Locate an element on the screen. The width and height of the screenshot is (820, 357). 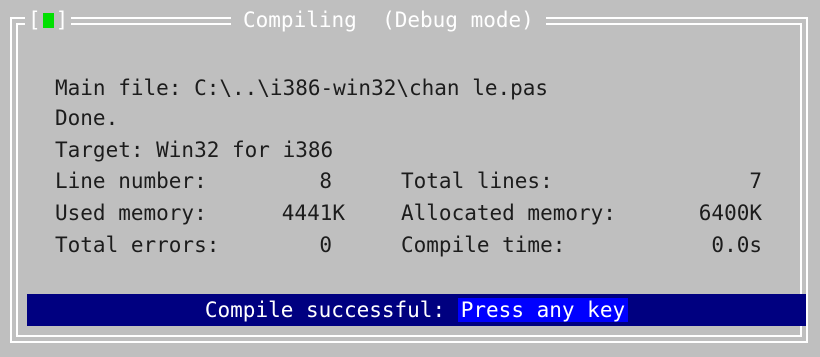
total-lines-label: Total lines: is located at coordinates (477, 181).